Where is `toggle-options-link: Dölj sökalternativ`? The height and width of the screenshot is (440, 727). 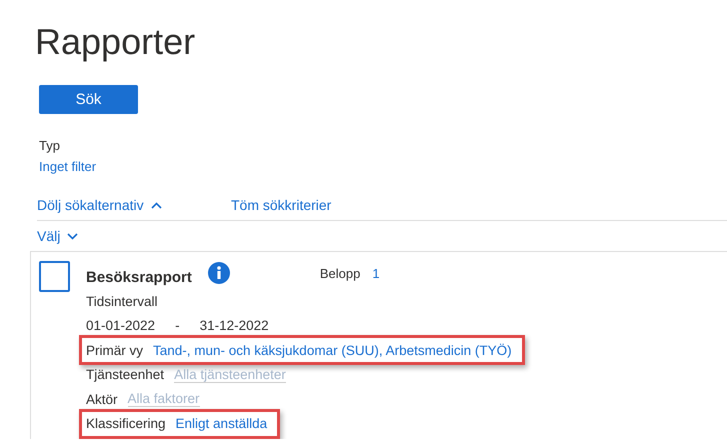 toggle-options-link: Dölj sökalternativ is located at coordinates (90, 205).